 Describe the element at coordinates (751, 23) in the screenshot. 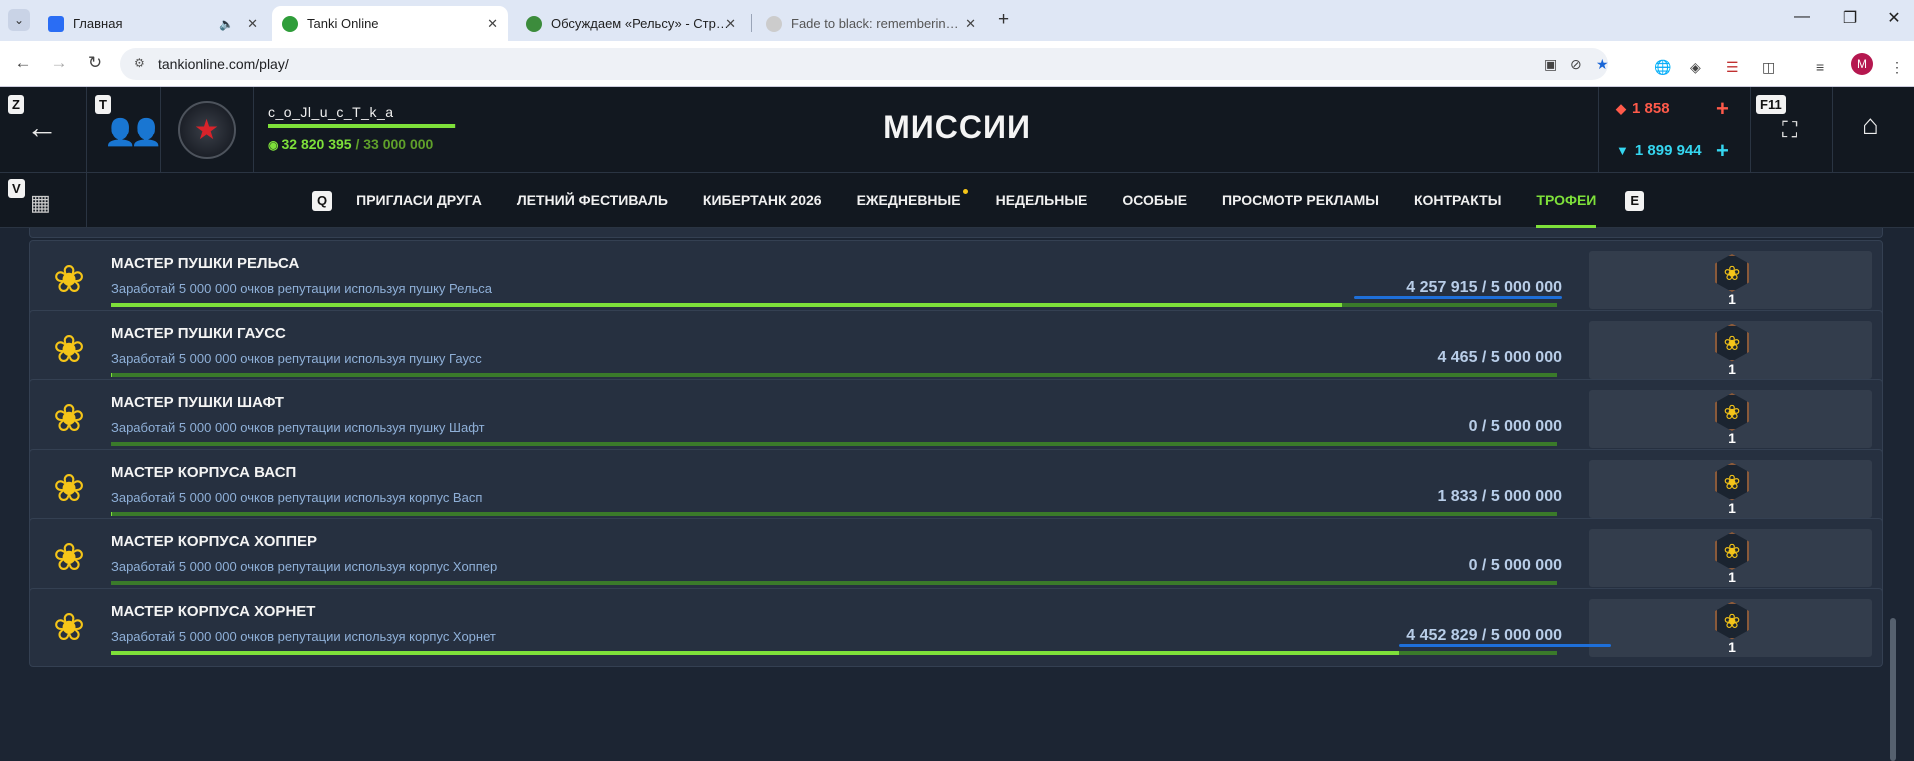

I see `tab-separator` at that location.